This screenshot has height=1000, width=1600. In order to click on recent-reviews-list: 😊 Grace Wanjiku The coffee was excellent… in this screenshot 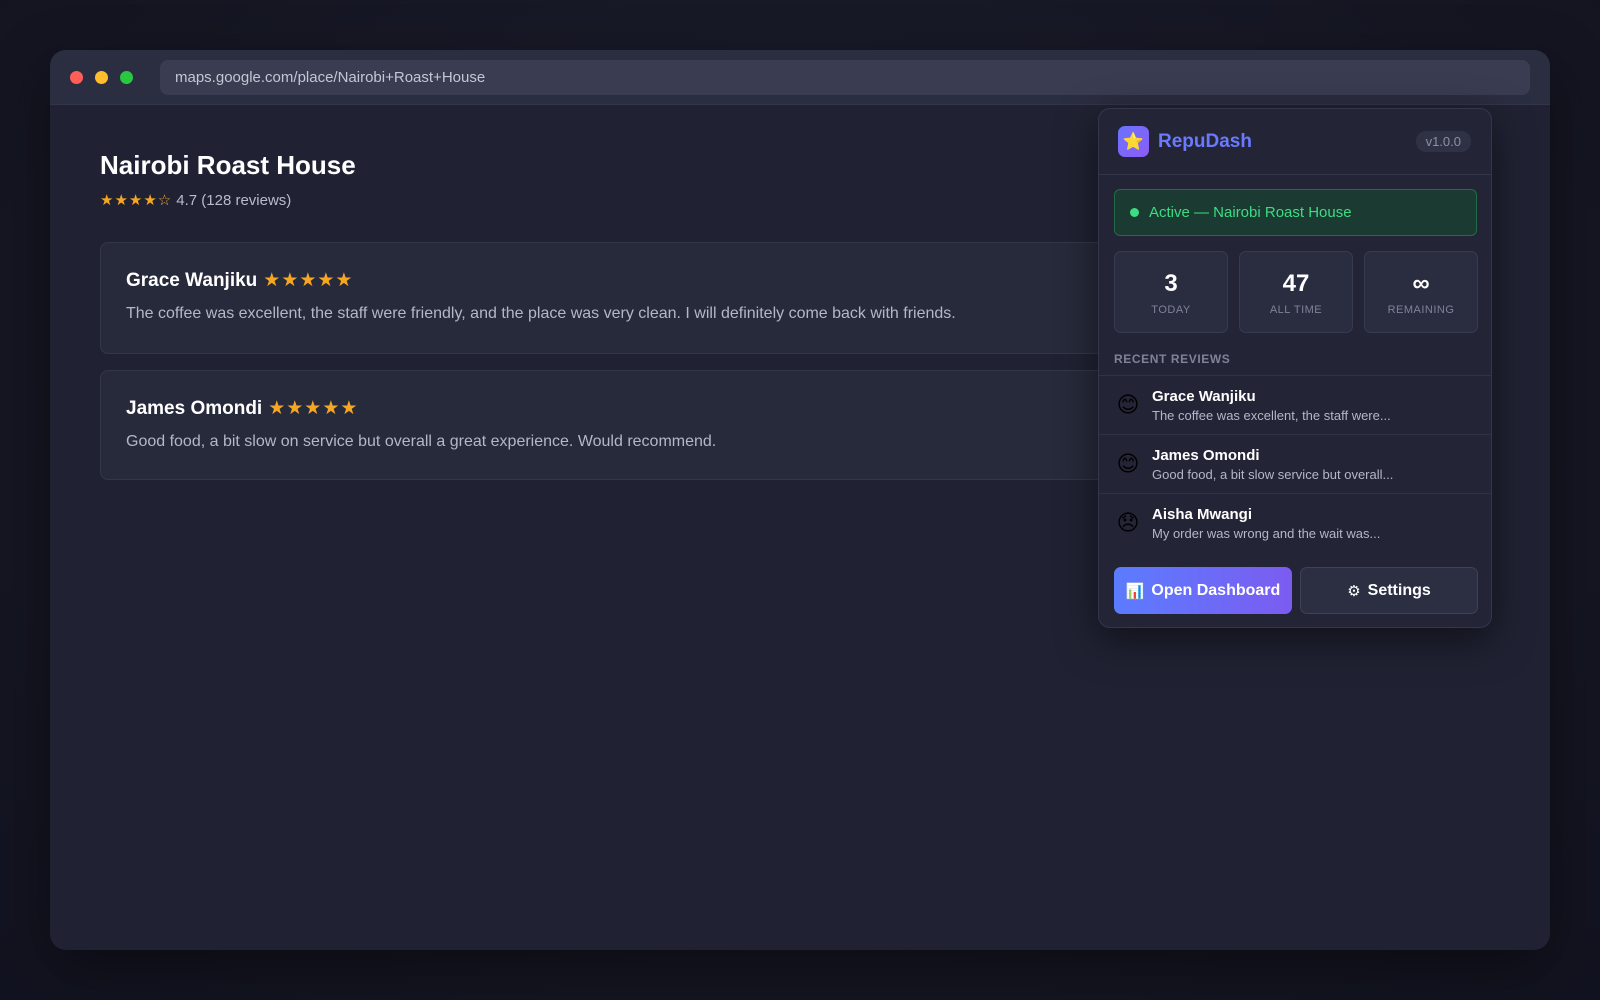, I will do `click(1295, 463)`.